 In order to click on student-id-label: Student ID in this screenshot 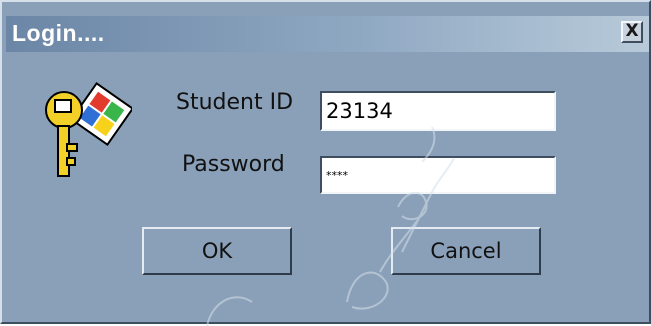, I will do `click(235, 102)`.